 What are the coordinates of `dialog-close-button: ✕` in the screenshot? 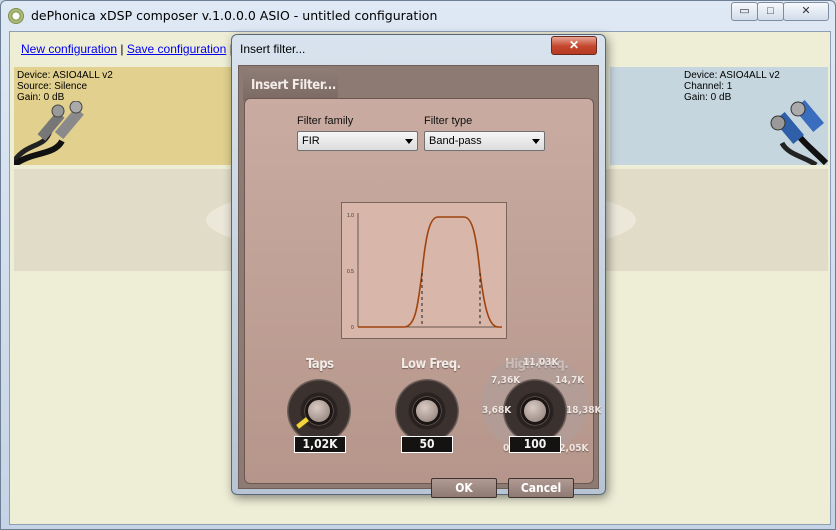 It's located at (574, 45).